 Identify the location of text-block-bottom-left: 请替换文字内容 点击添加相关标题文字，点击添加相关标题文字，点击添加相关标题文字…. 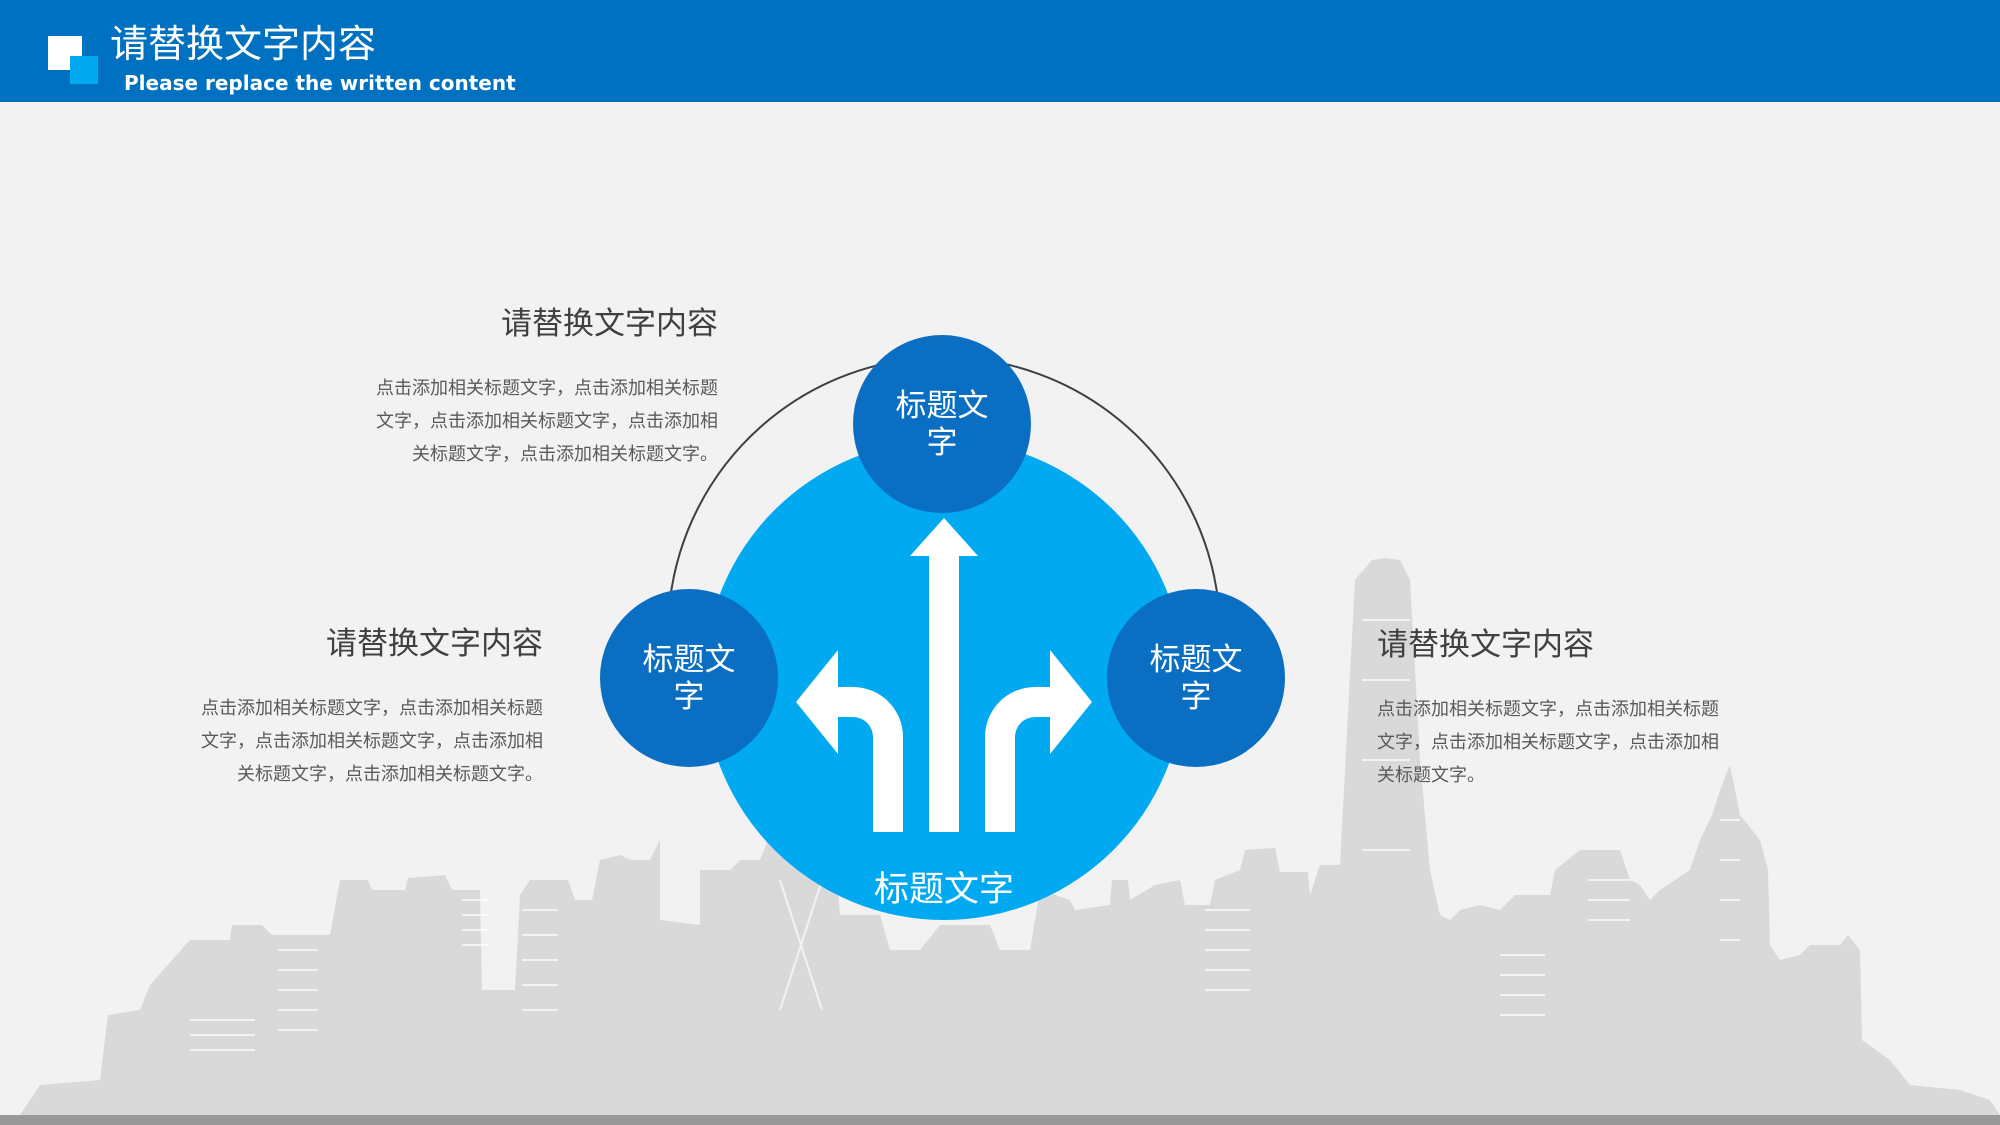
(369, 707).